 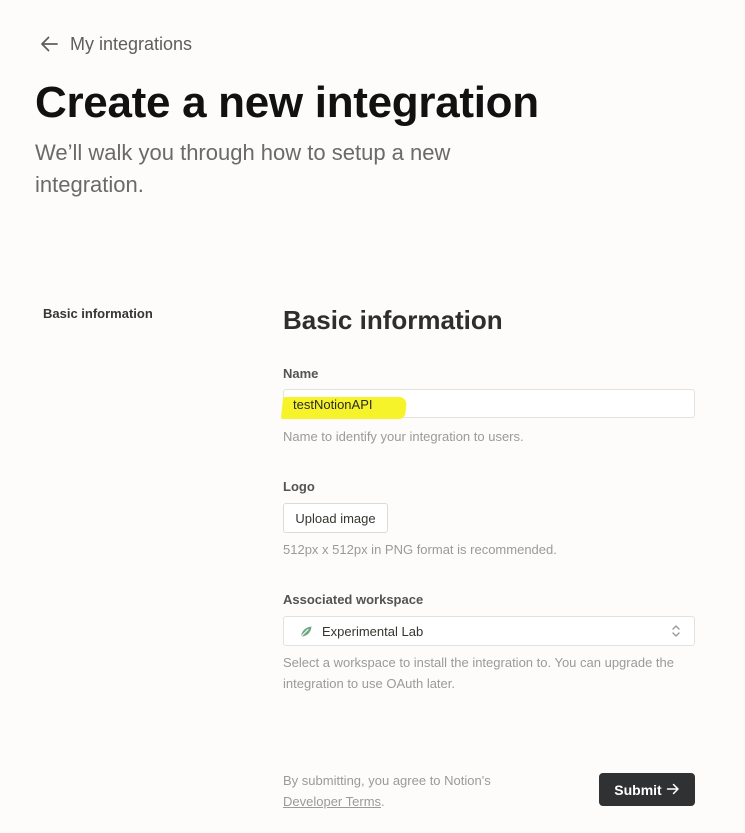 I want to click on back-link-label: My integrations, so click(x=131, y=43).